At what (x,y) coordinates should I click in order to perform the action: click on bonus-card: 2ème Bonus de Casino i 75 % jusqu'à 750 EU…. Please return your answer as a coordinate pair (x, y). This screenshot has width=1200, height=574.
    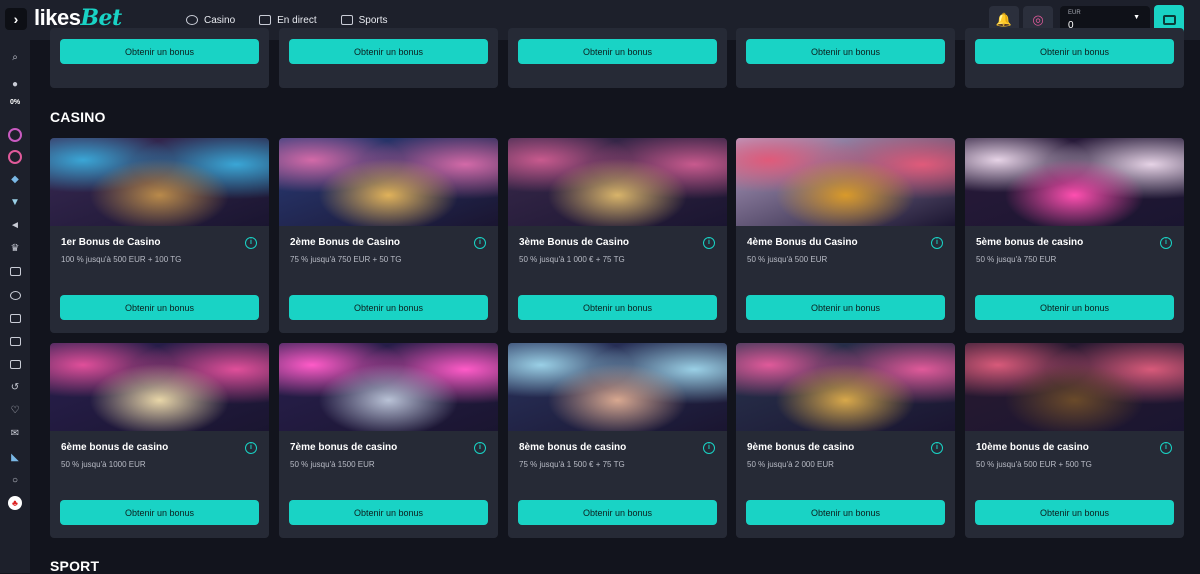
    Looking at the image, I should click on (388, 235).